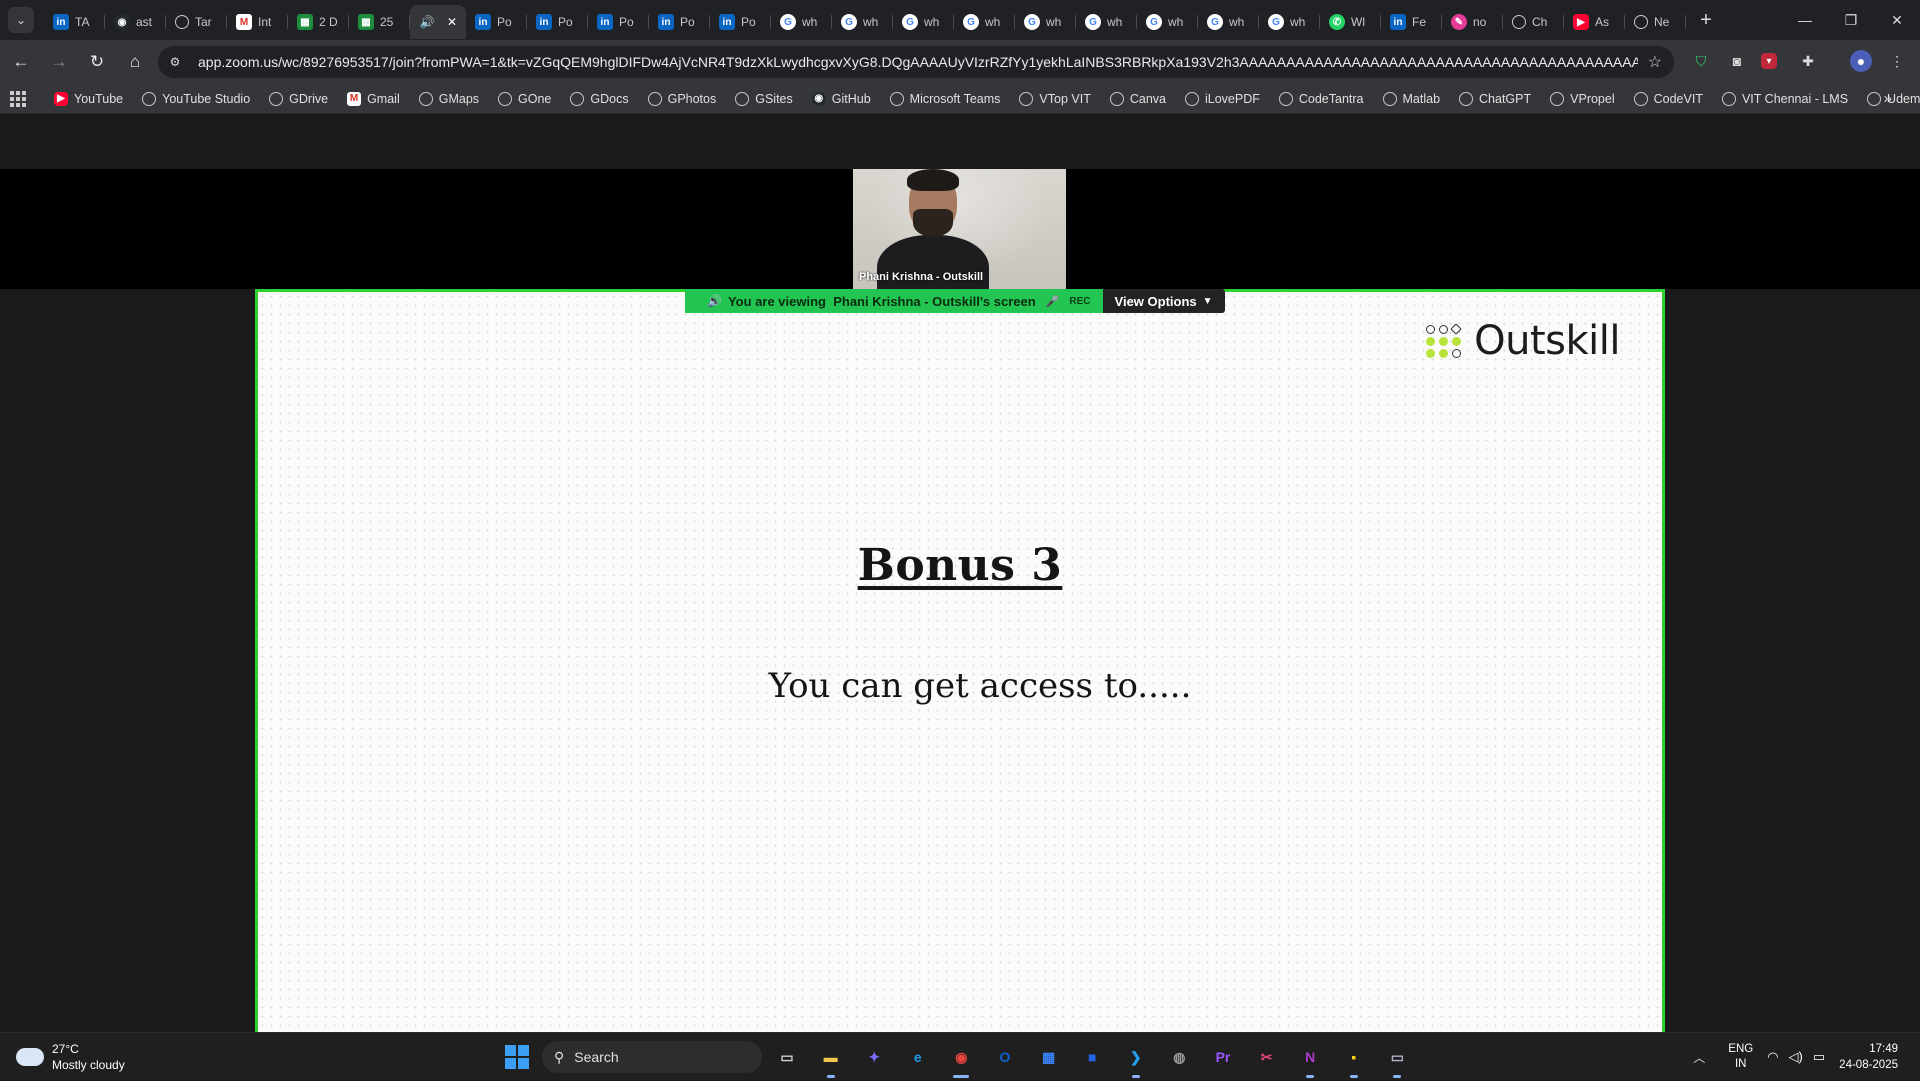 This screenshot has width=1920, height=1081. I want to click on browser-tab: Ch, so click(1533, 22).